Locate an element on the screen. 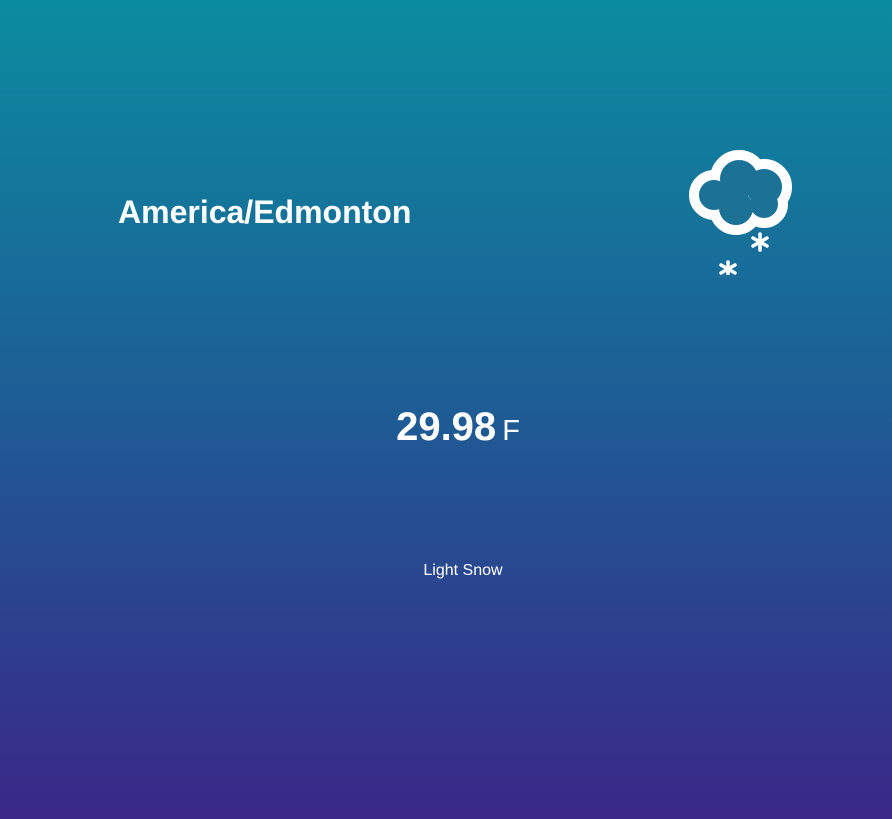 This screenshot has width=892, height=819. temperature-unit: F is located at coordinates (511, 431).